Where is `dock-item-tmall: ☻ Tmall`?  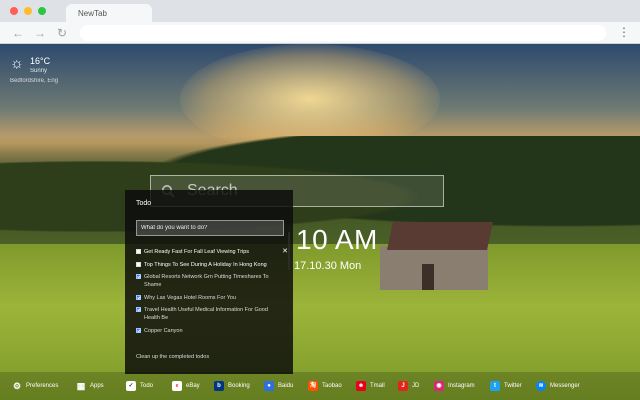 dock-item-tmall: ☻ Tmall is located at coordinates (370, 386).